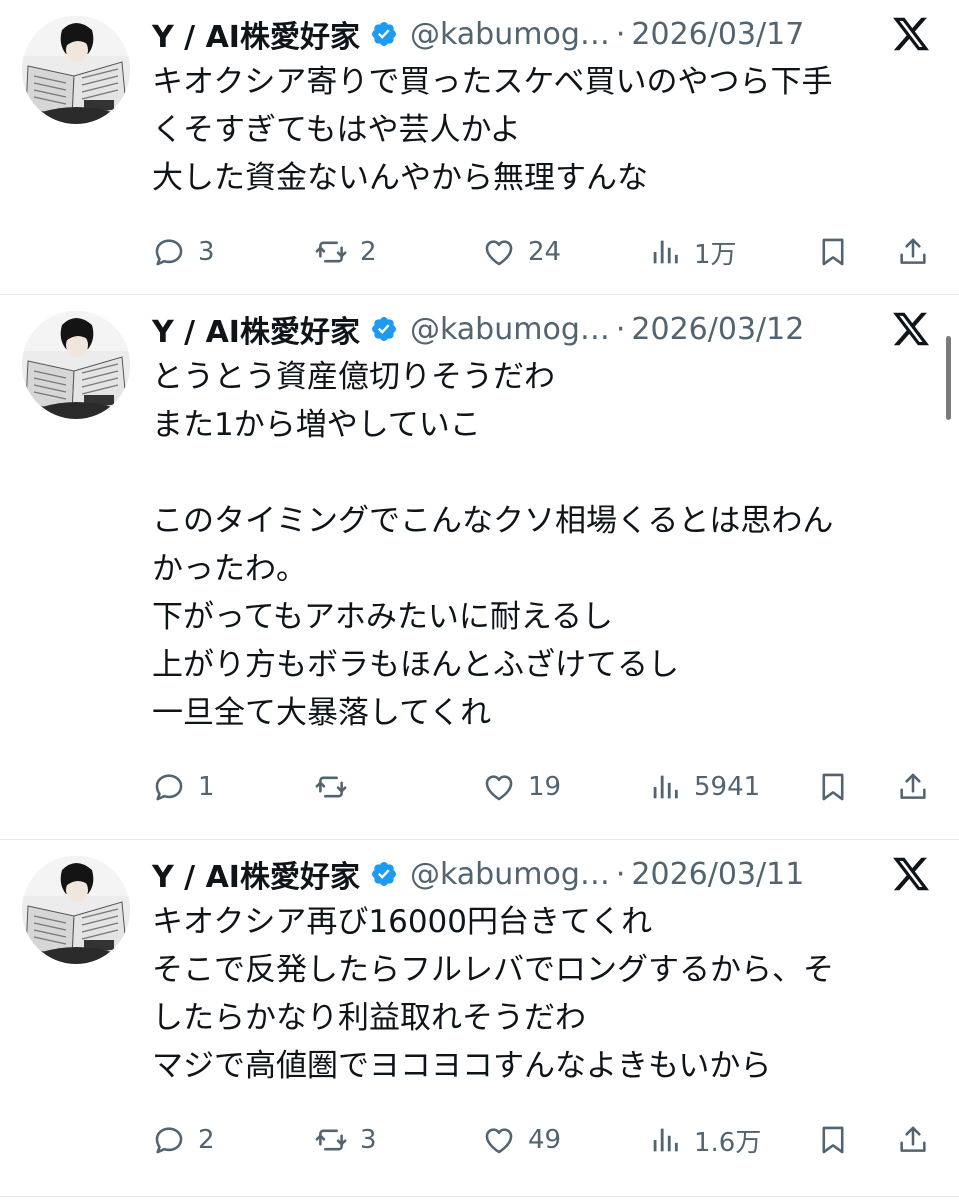 The image size is (959, 1200). I want to click on tweet-actions: 3 2 24 1万, so click(547, 252).